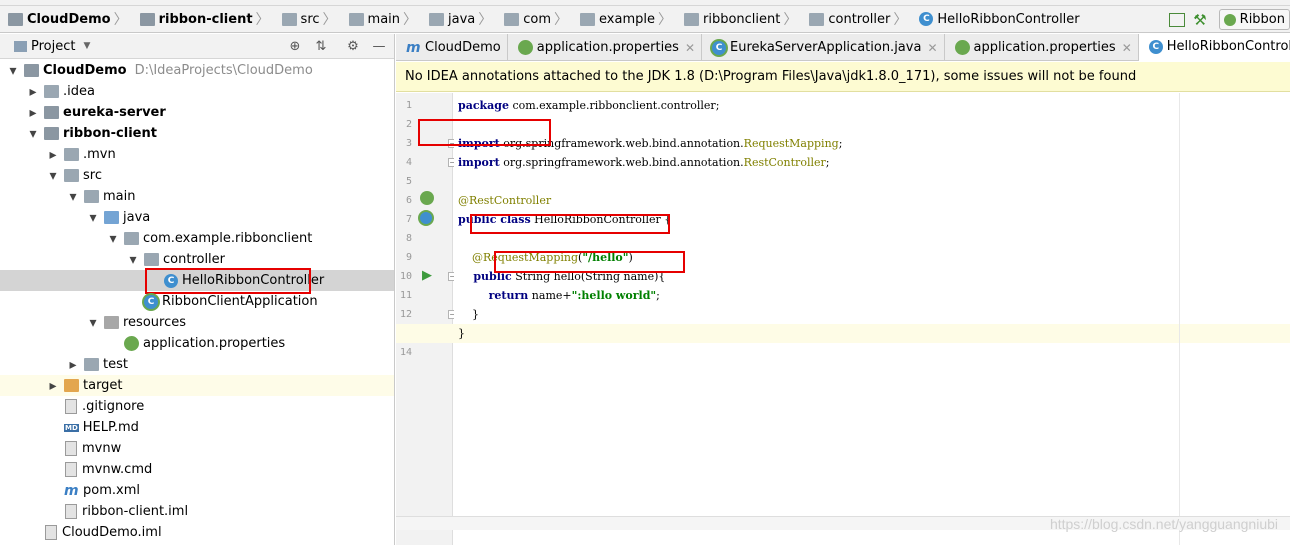 The width and height of the screenshot is (1290, 545). What do you see at coordinates (197, 343) in the screenshot?
I see `tree-node: application.properties` at bounding box center [197, 343].